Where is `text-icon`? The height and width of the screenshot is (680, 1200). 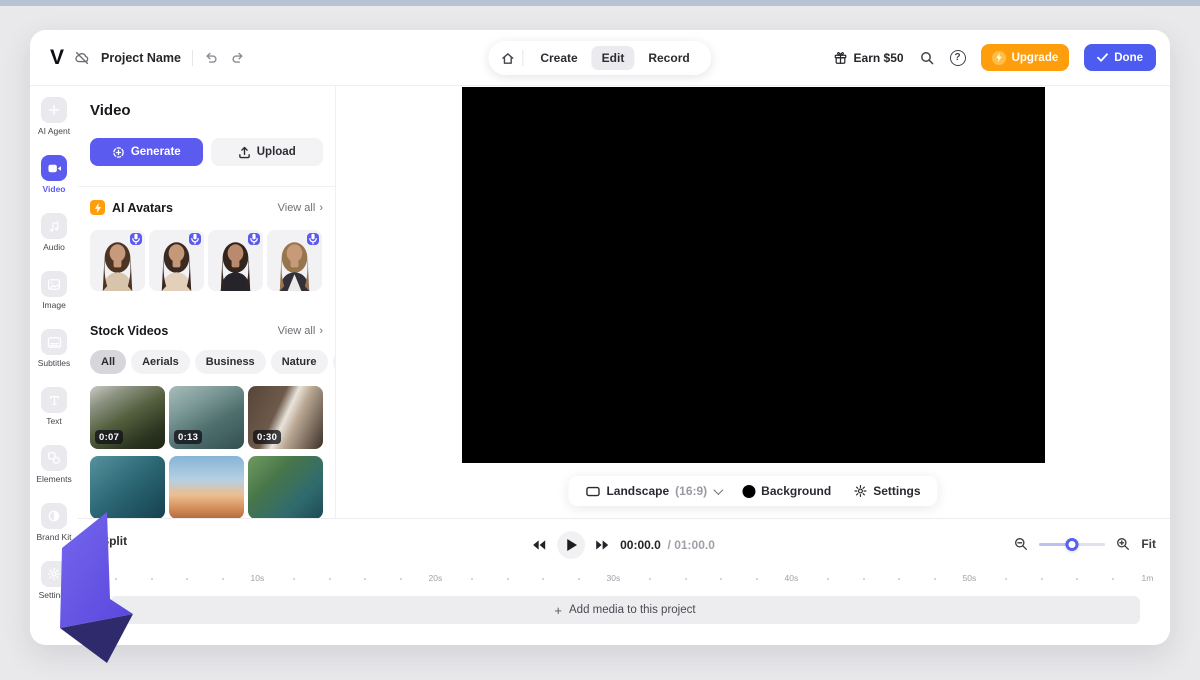
text-icon is located at coordinates (54, 400).